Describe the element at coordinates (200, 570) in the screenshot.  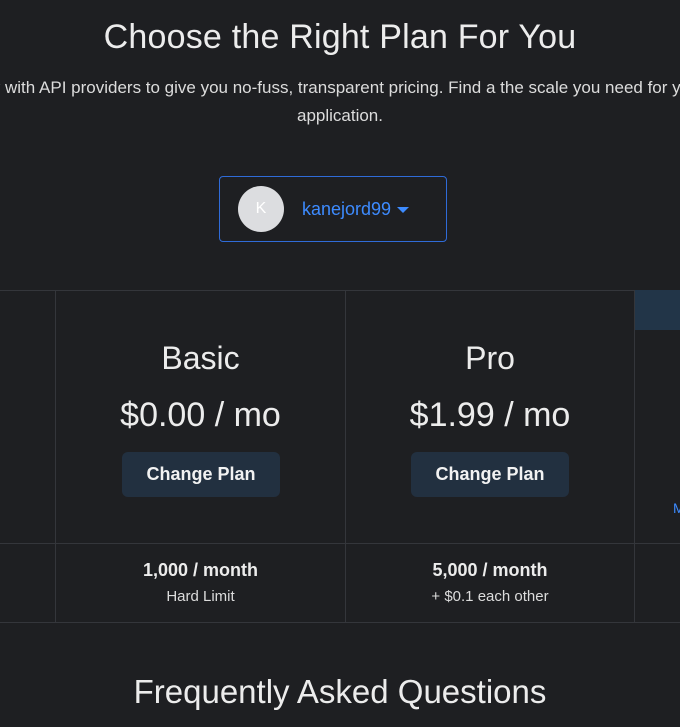
I see `limit-amount: 1,000 / month` at that location.